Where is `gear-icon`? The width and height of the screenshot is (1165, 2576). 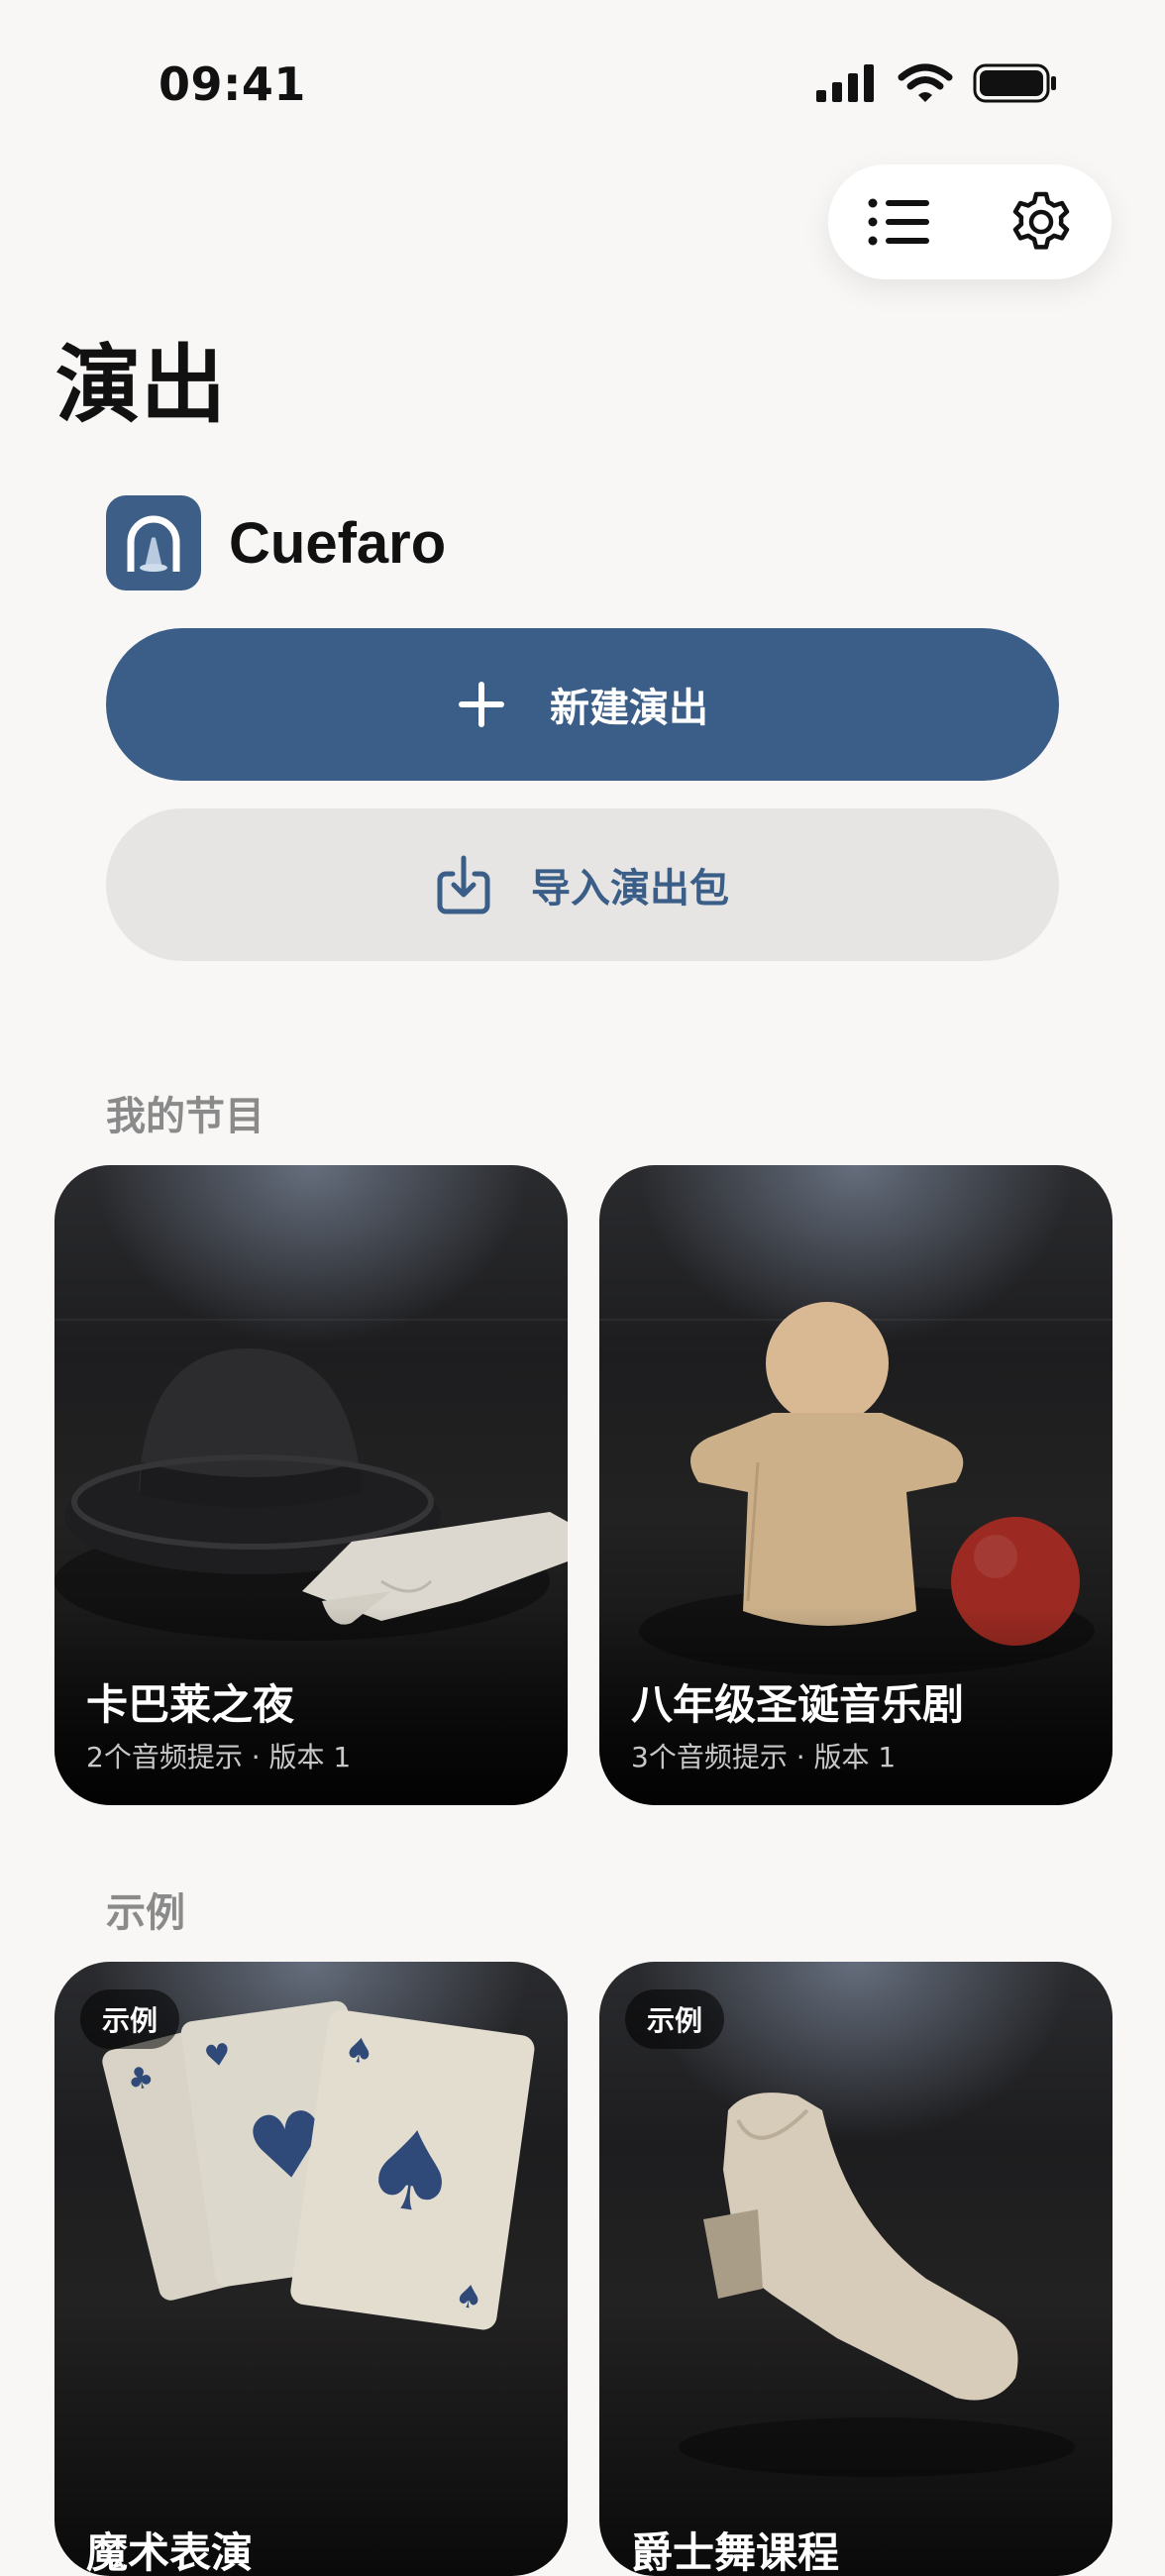 gear-icon is located at coordinates (1040, 220).